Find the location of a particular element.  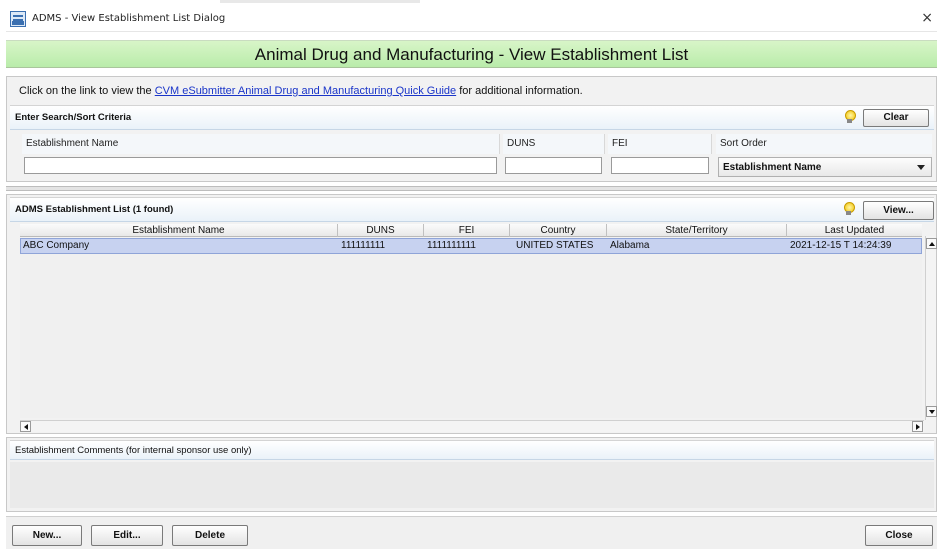

vertical-scrollbar is located at coordinates (931, 328).